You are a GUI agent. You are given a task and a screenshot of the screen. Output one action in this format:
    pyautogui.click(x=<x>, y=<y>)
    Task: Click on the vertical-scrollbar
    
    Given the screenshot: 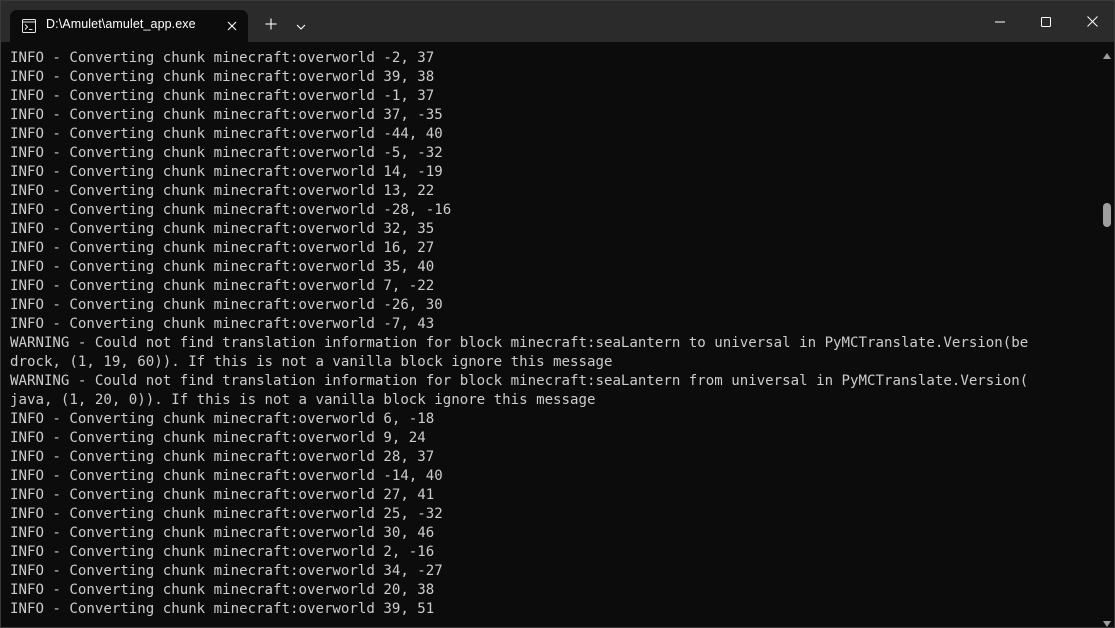 What is the action you would take?
    pyautogui.click(x=1107, y=335)
    